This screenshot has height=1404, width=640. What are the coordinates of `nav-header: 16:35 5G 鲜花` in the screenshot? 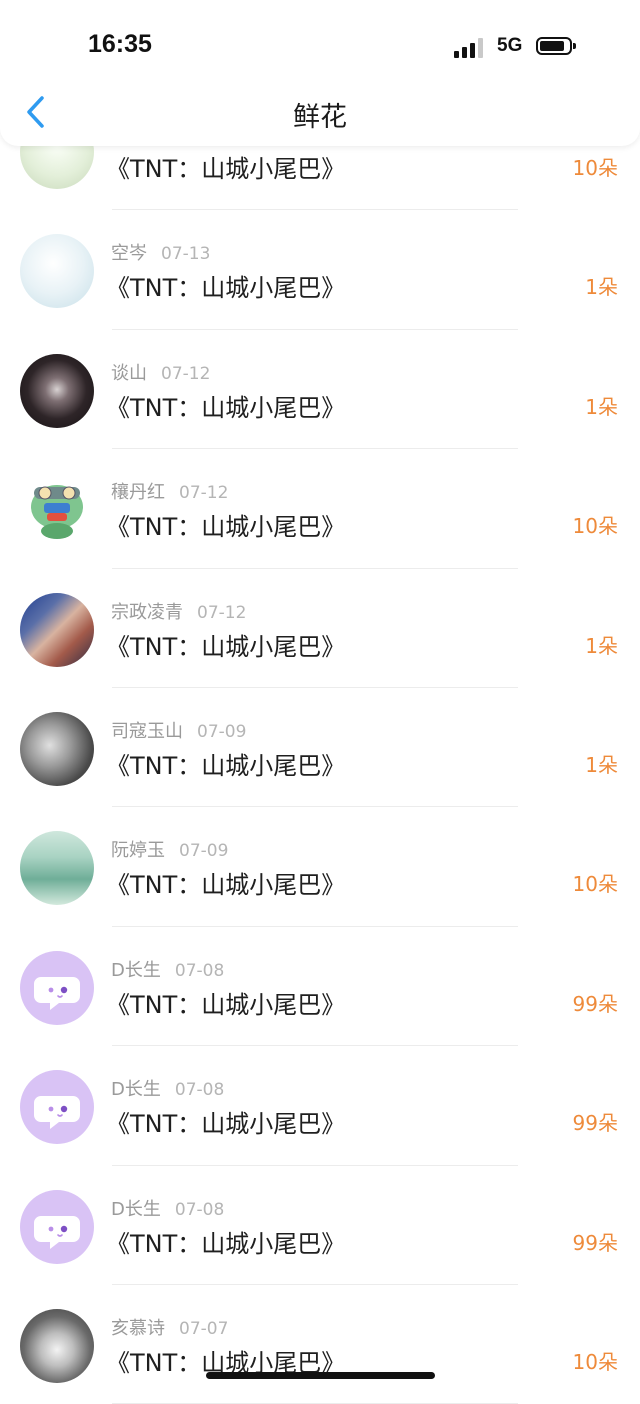 It's located at (320, 73).